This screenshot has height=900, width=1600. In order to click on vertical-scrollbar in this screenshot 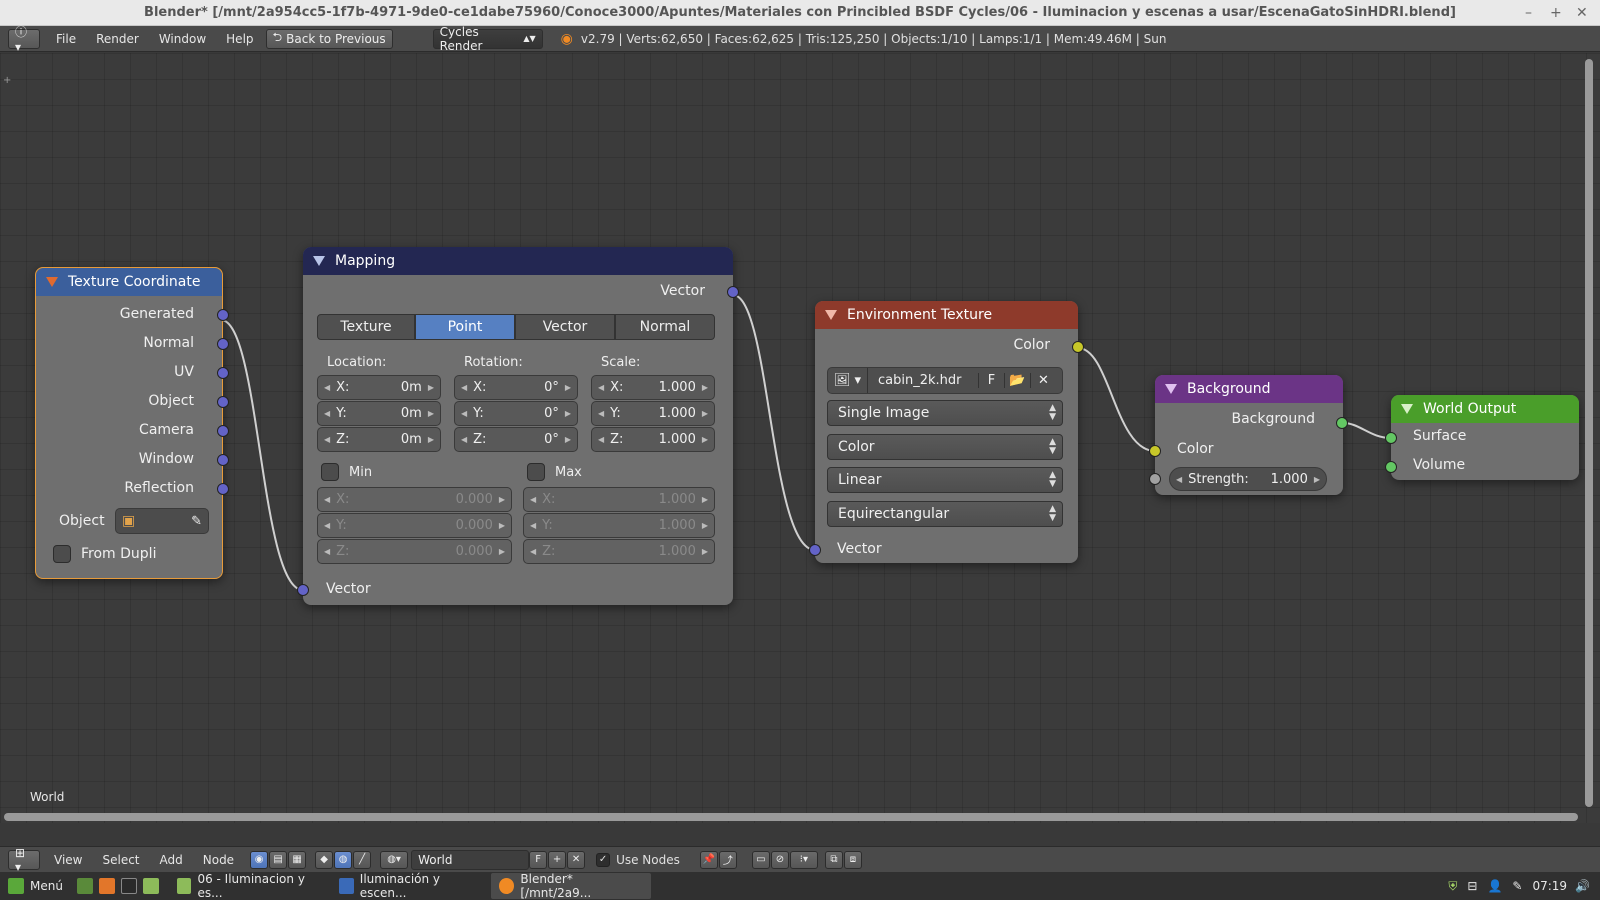, I will do `click(1589, 433)`.